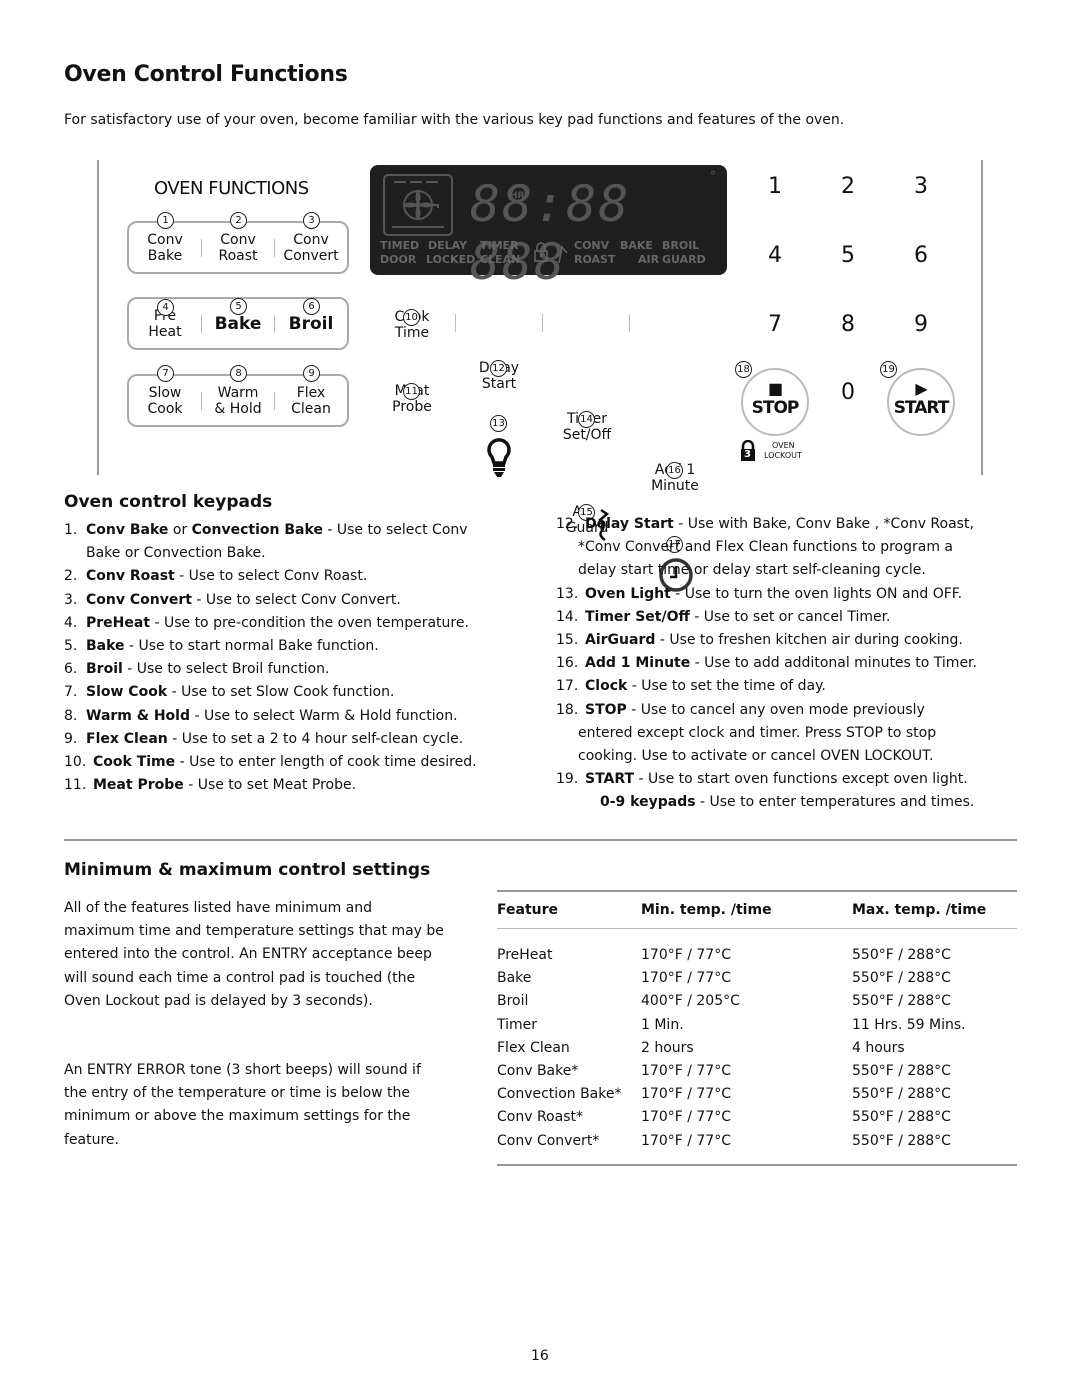 This screenshot has width=1080, height=1397. I want to click on oven-light-key: 13, so click(499, 448).